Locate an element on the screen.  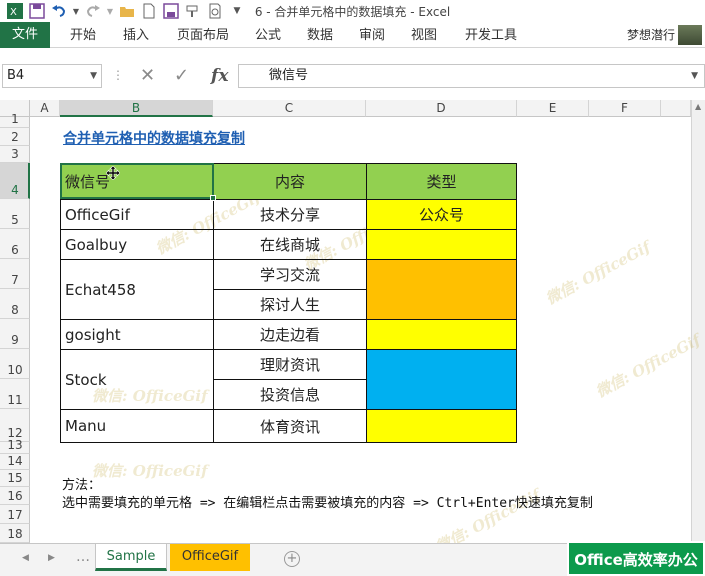
chevron-down-icon: ▼ is located at coordinates (93, 76).